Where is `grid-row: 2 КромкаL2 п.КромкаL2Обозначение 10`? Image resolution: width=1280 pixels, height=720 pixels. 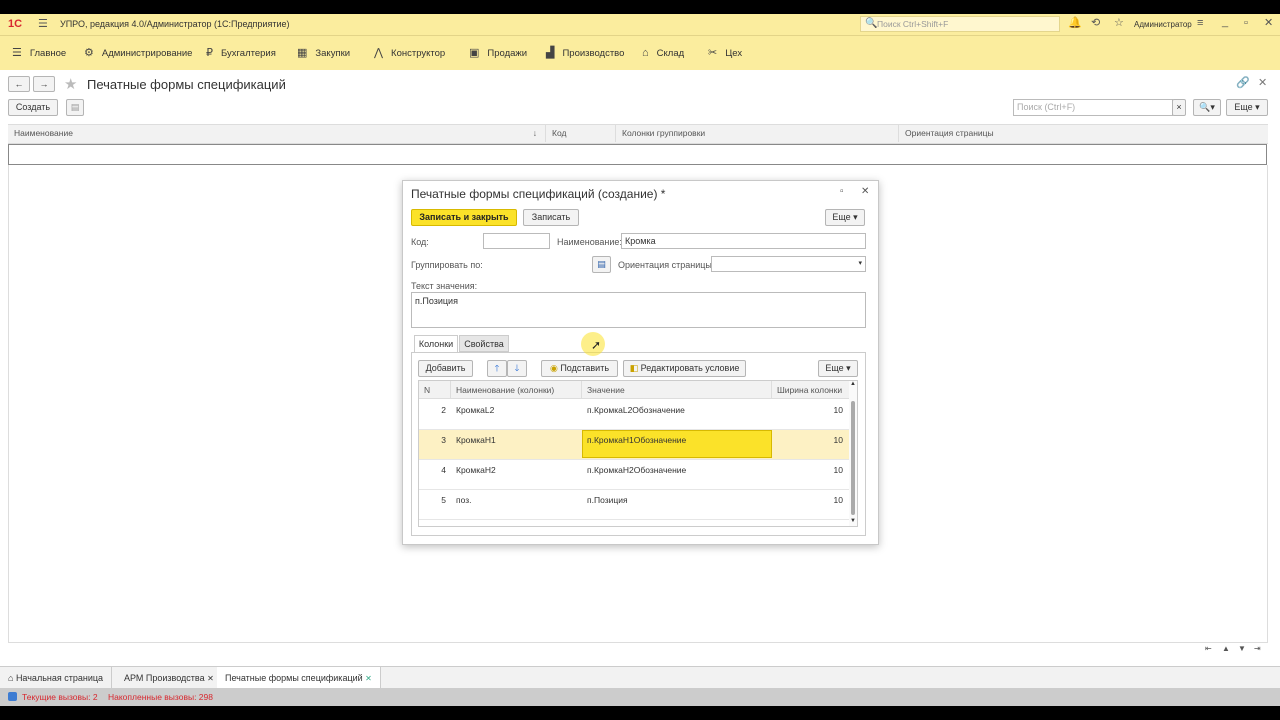
grid-row: 2 КромкаL2 п.КромкаL2Обозначение 10 is located at coordinates (634, 415).